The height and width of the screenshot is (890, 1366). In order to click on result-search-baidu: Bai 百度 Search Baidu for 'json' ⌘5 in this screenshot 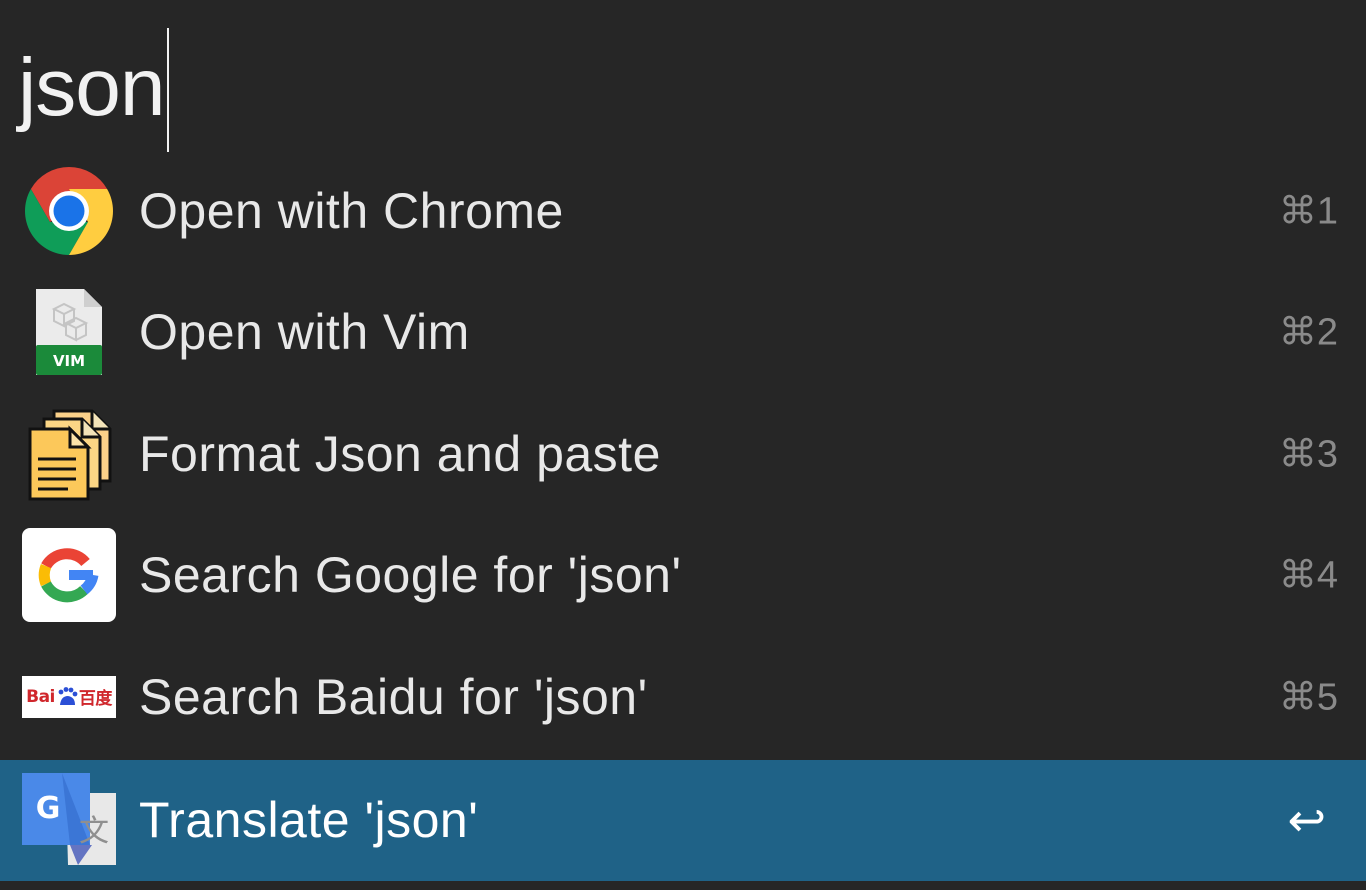, I will do `click(683, 697)`.